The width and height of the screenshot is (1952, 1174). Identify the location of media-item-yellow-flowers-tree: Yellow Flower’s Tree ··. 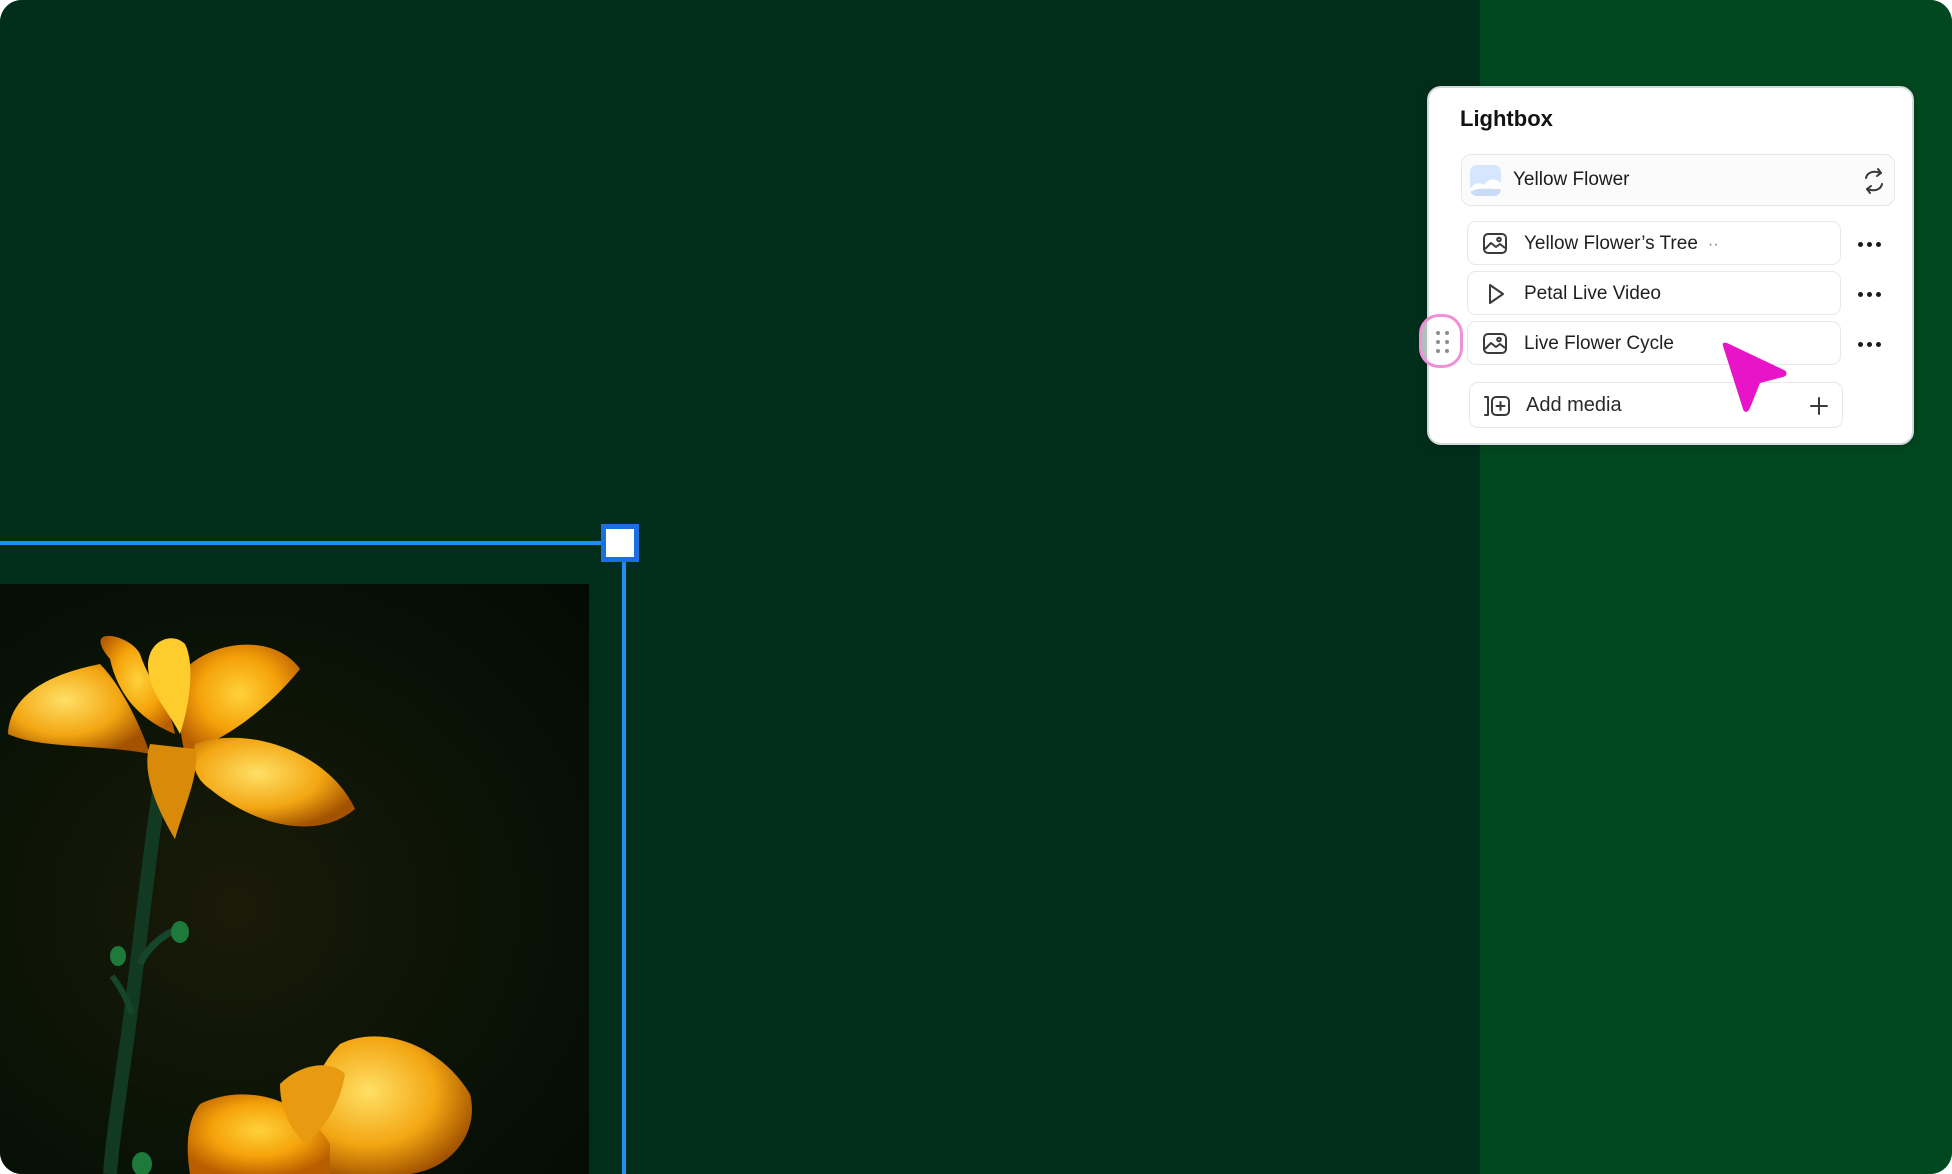
(1654, 243).